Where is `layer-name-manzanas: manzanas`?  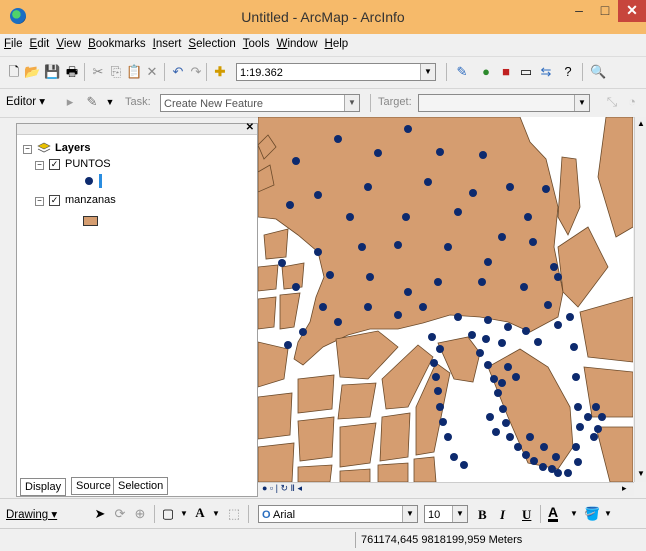
layer-name-manzanas: manzanas is located at coordinates (90, 200).